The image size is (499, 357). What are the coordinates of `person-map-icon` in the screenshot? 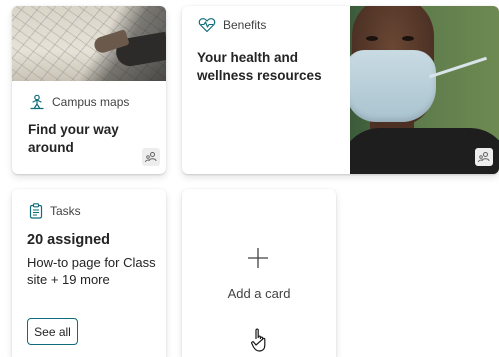 It's located at (37, 102).